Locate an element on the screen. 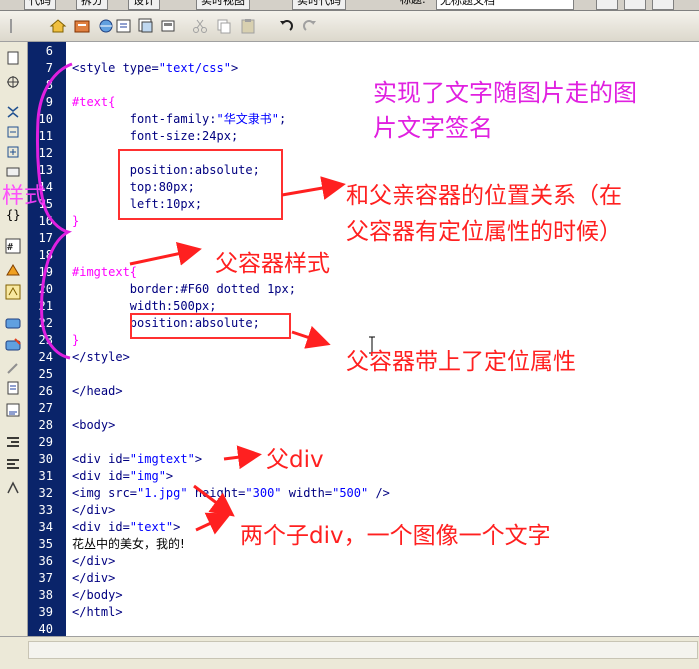 The image size is (699, 669). preview-browser-icon is located at coordinates (106, 26).